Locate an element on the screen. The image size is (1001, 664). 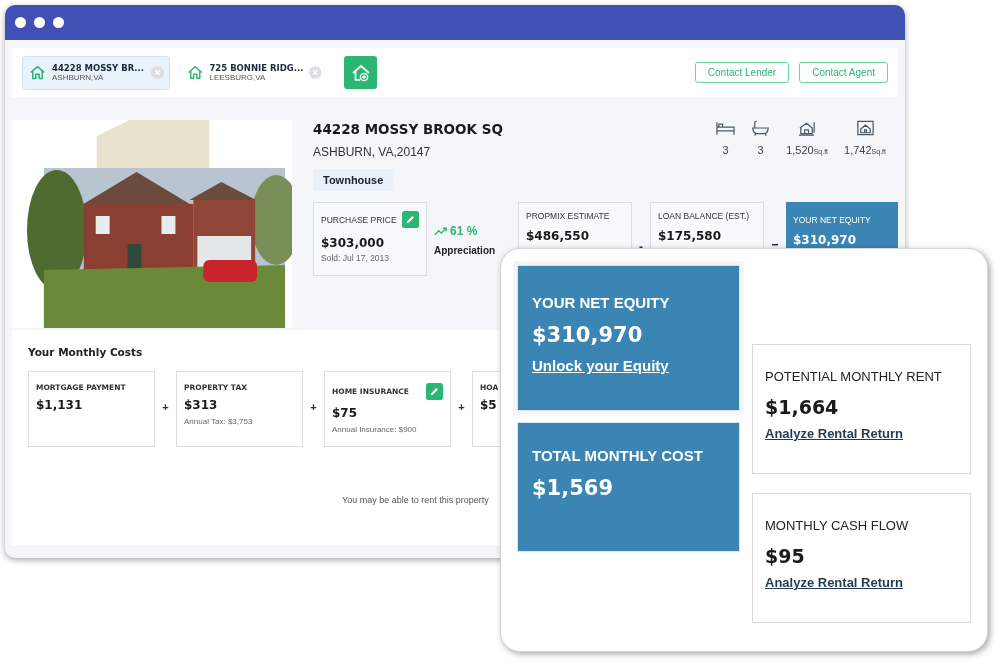
property-type-tag: Townhouse is located at coordinates (353, 180).